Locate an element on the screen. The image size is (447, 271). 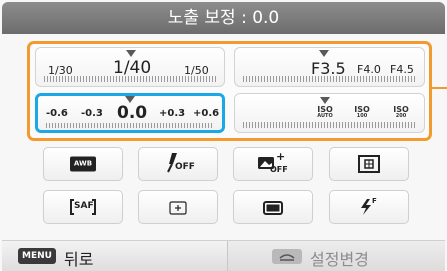
menu-key-icon: MENU is located at coordinates (37, 256).